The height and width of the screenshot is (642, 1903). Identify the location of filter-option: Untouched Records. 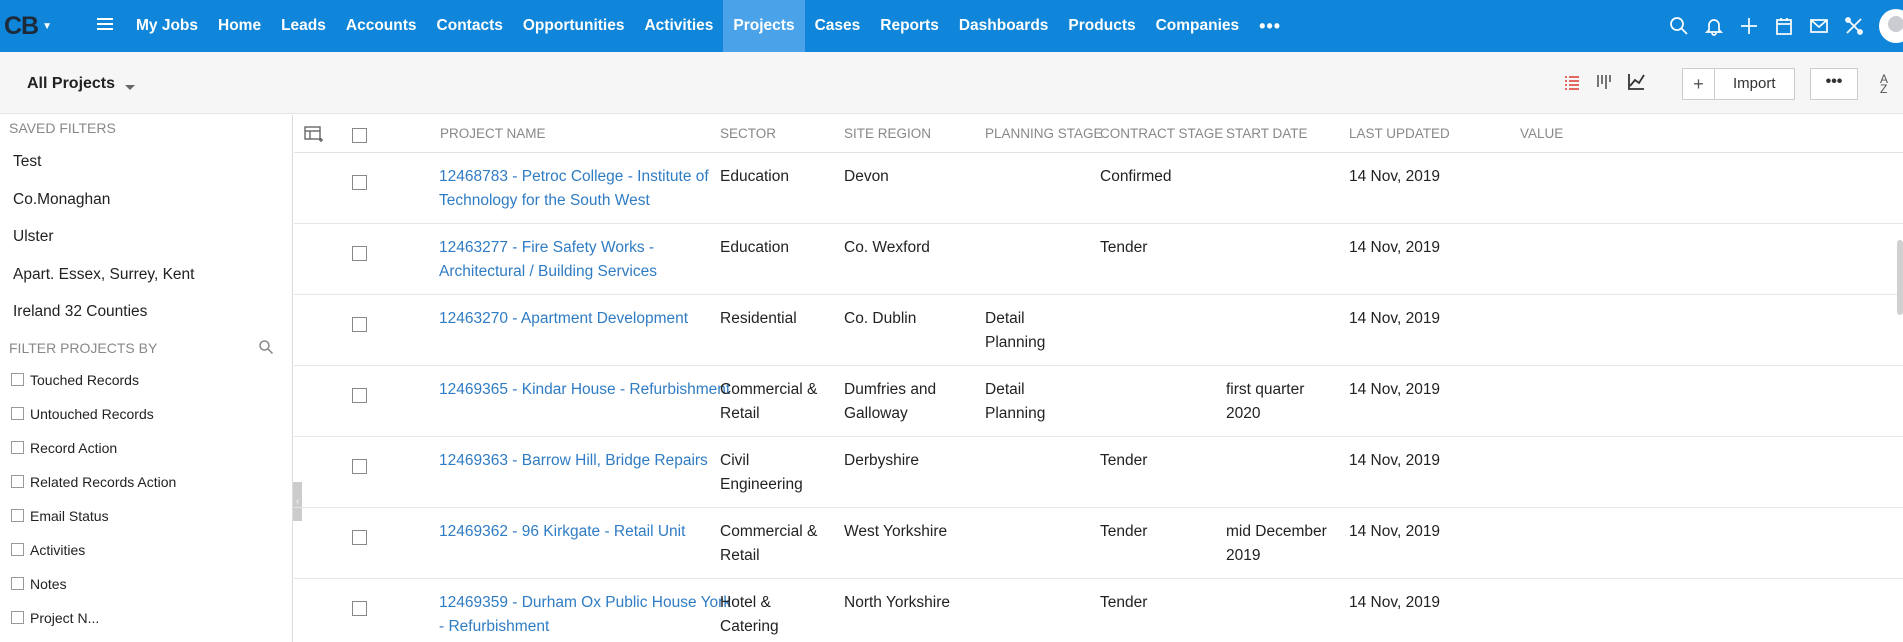
(146, 414).